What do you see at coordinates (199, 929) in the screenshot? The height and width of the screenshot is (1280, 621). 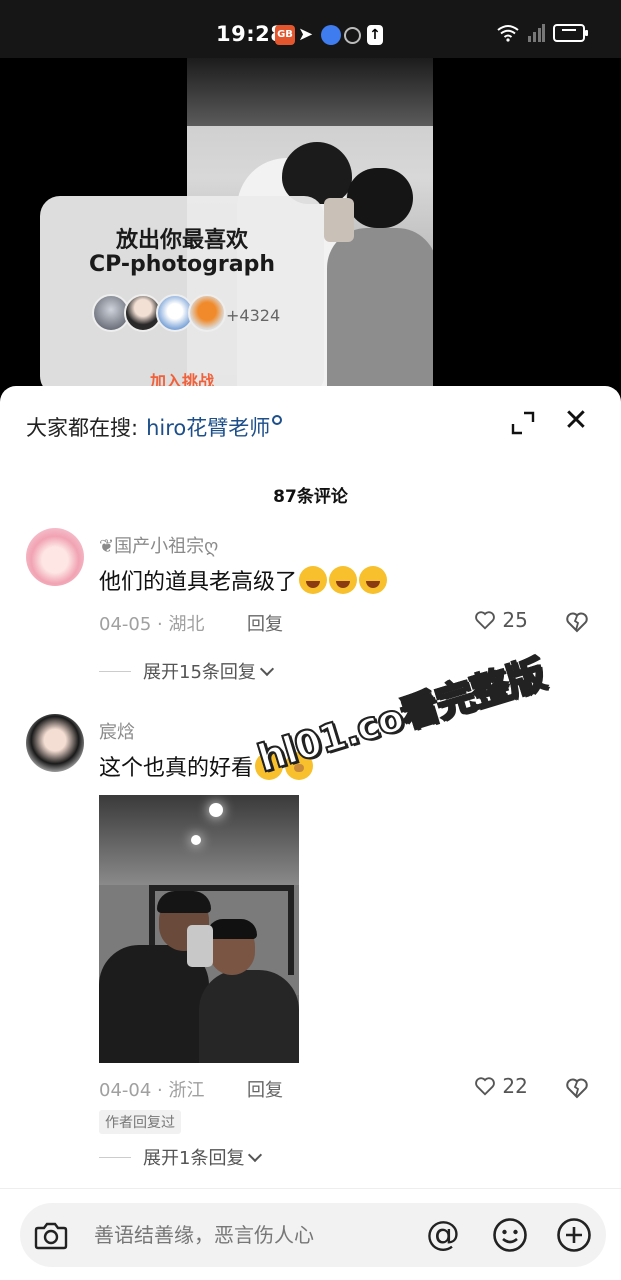 I see `comment-image` at bounding box center [199, 929].